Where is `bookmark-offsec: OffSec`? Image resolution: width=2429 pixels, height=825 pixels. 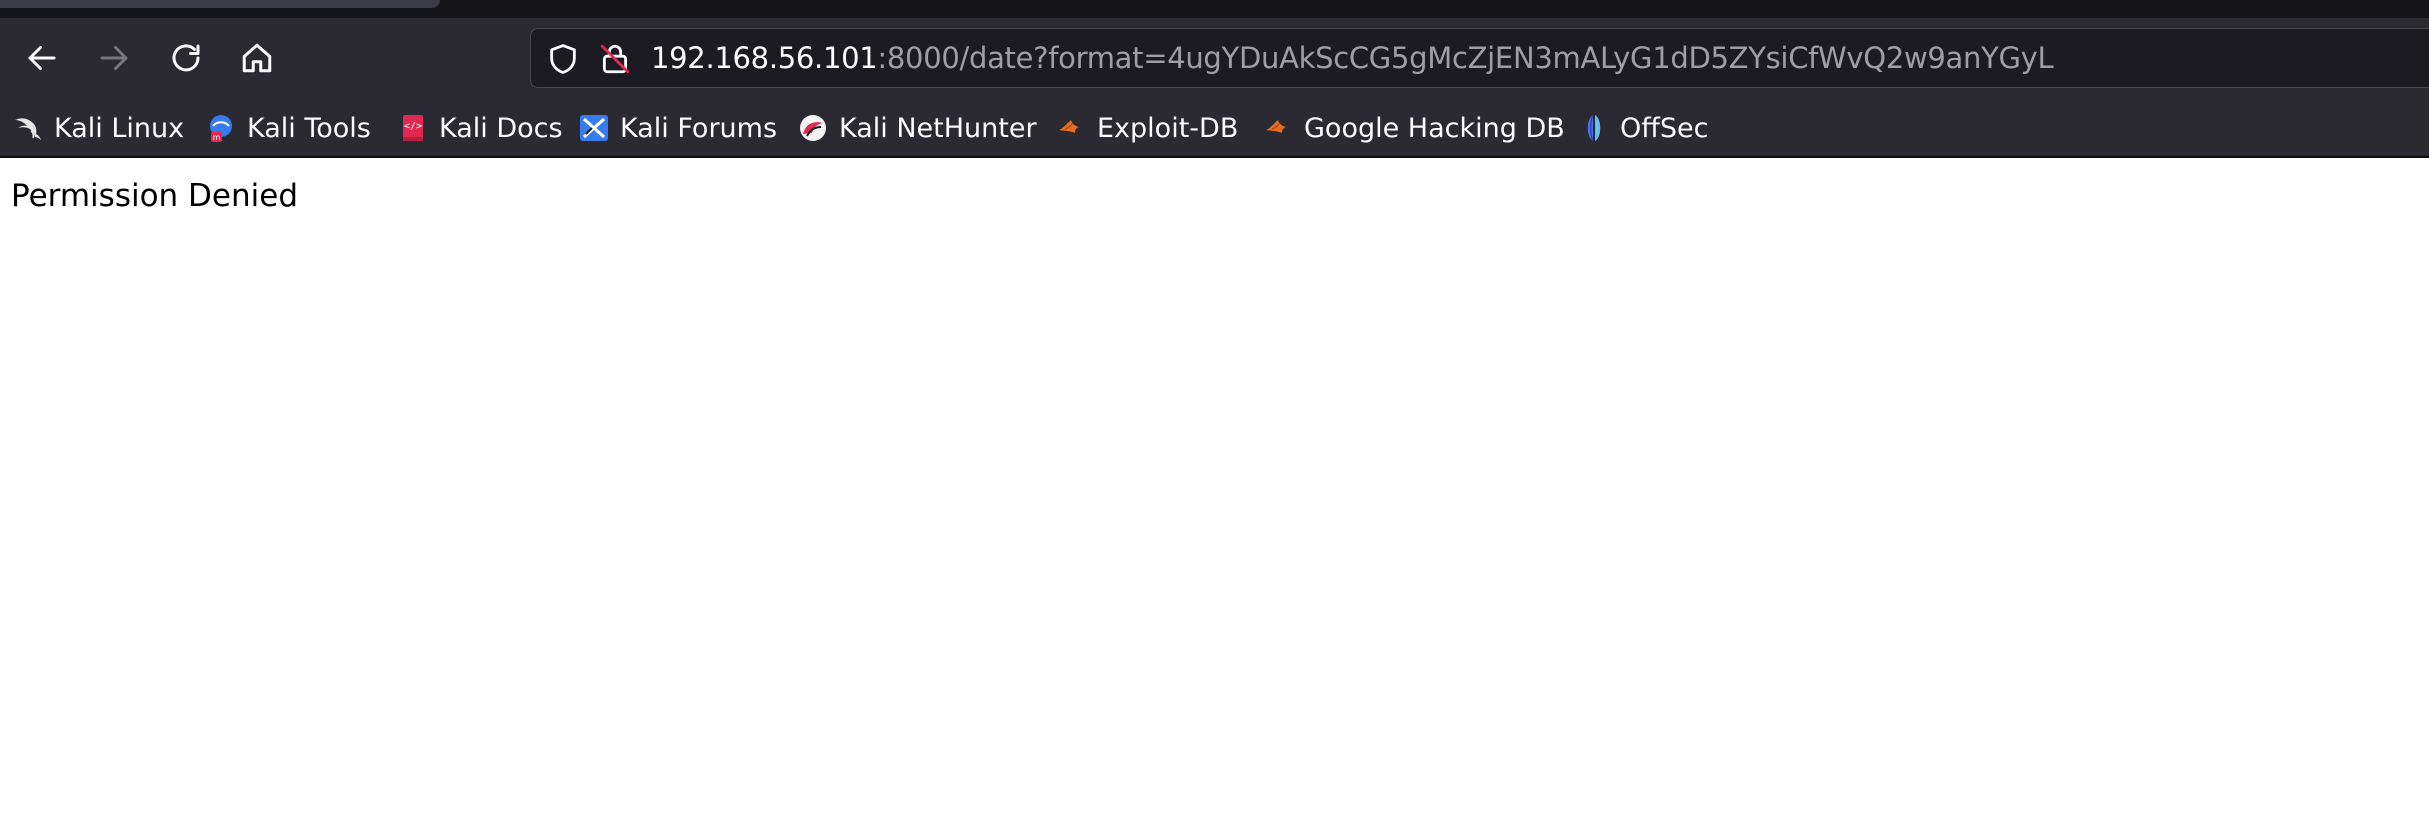
bookmark-offsec: OffSec is located at coordinates (1643, 128).